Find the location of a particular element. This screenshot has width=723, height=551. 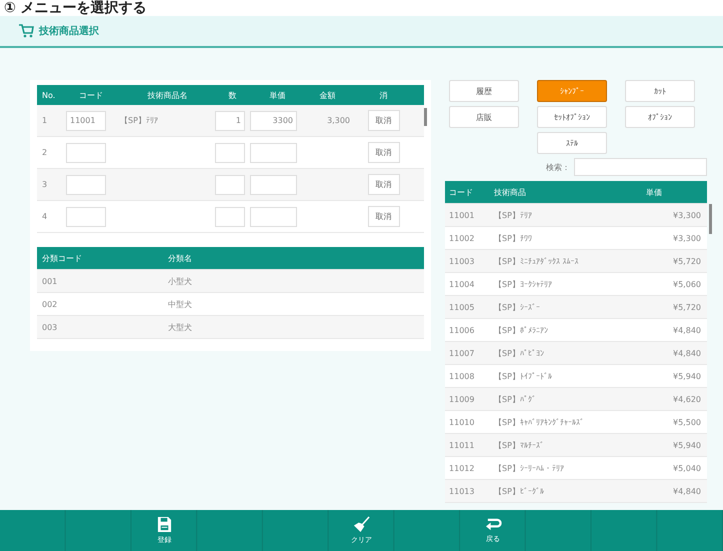

table-cell-text: 11007 is located at coordinates (462, 353).